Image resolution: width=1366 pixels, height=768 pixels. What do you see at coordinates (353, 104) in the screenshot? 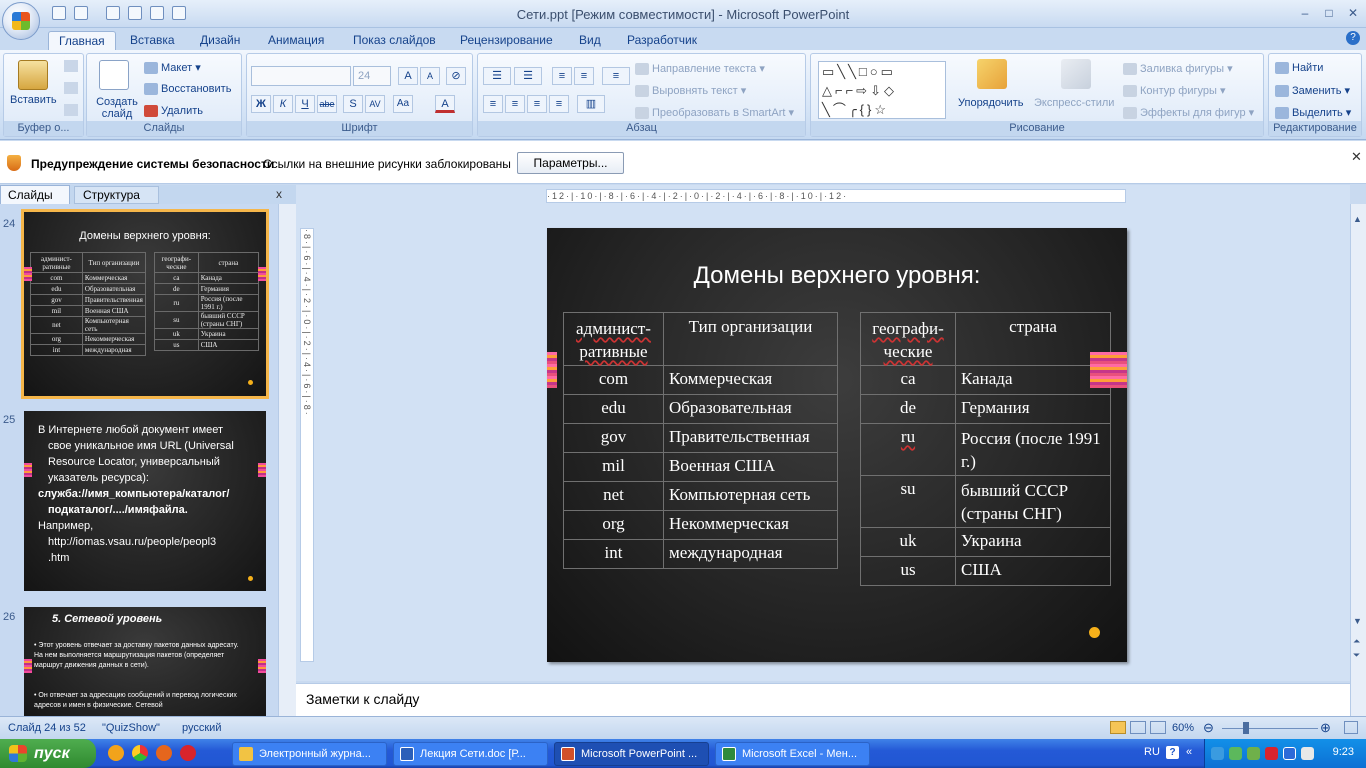
I see `shadow-button: S` at bounding box center [353, 104].